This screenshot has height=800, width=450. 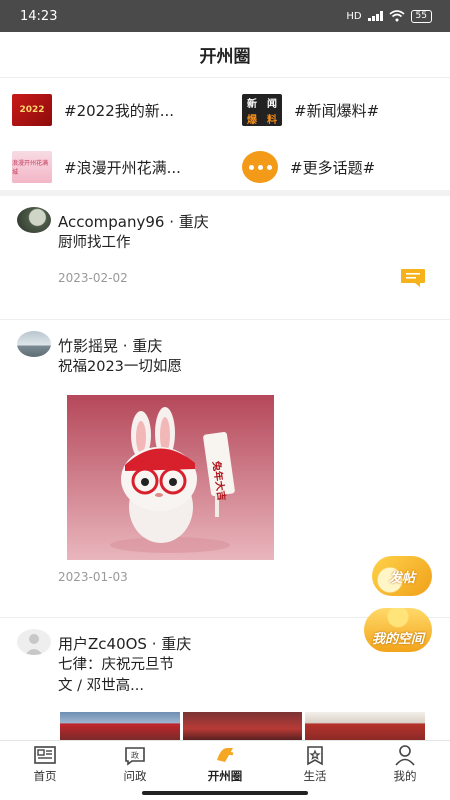 I want to click on topic-thumb-2022: 2022, so click(x=32, y=110).